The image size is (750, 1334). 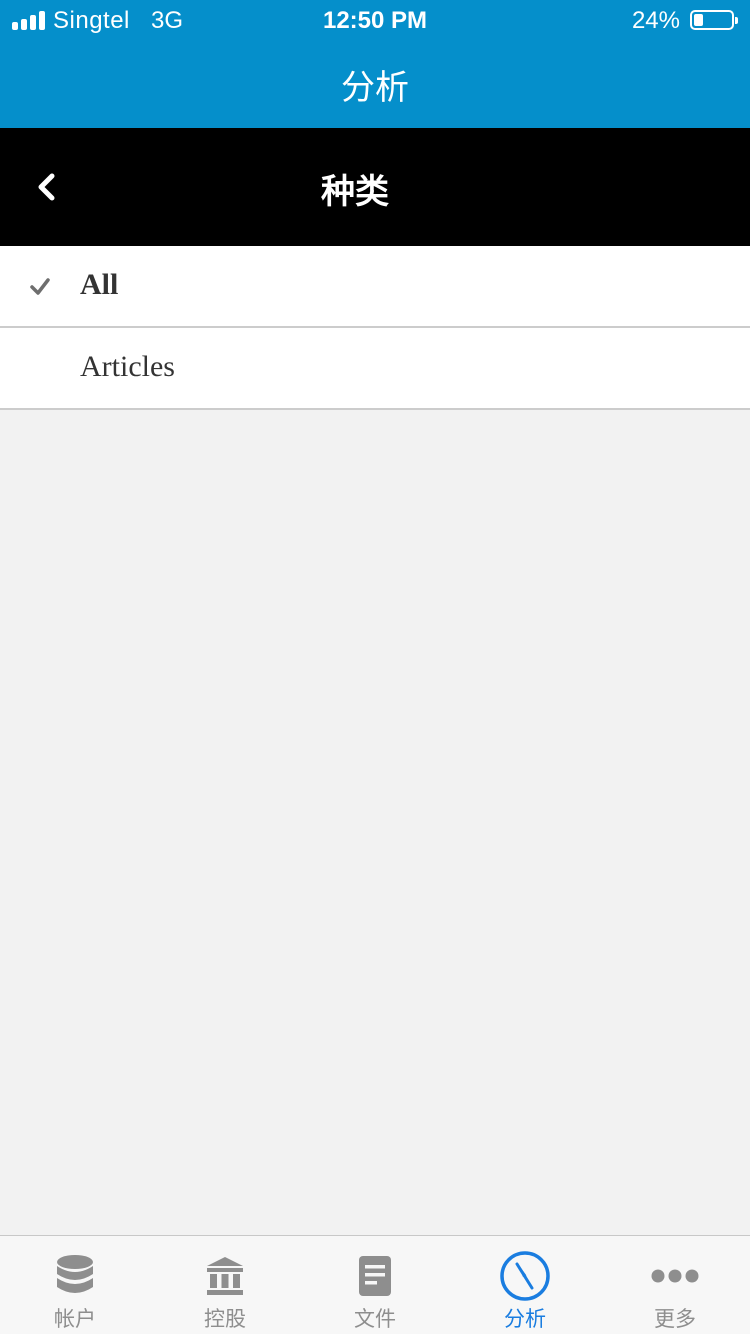 I want to click on tab-label: 帐户, so click(x=75, y=1319).